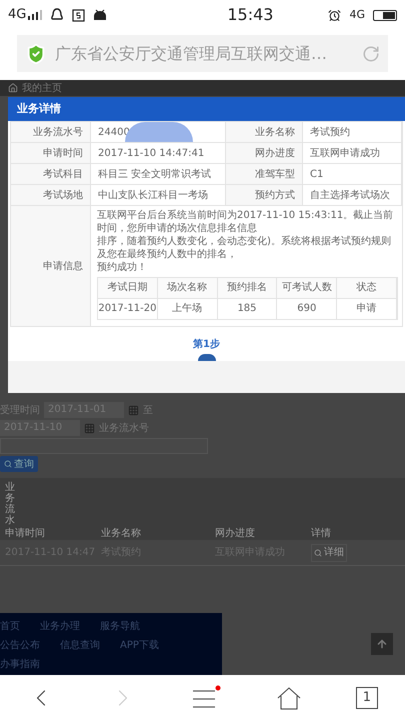 The height and width of the screenshot is (720, 405). I want to click on column-header: 场次名称, so click(188, 288).